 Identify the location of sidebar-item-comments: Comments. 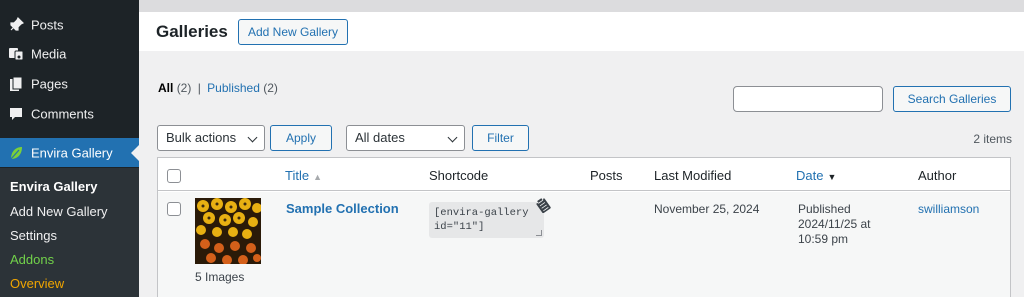
(69, 113).